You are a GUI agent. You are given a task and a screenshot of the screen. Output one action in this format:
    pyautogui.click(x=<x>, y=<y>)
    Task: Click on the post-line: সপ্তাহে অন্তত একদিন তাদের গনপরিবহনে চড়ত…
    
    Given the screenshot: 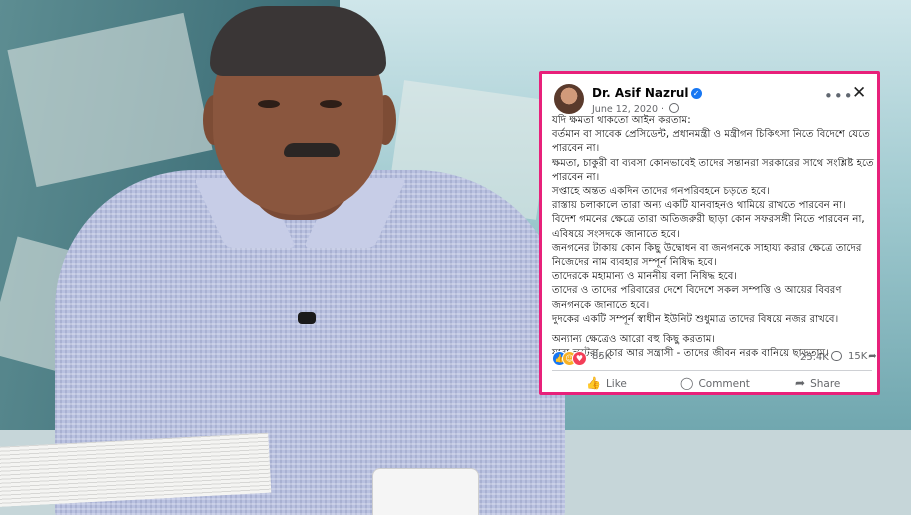 What is the action you would take?
    pyautogui.click(x=661, y=192)
    